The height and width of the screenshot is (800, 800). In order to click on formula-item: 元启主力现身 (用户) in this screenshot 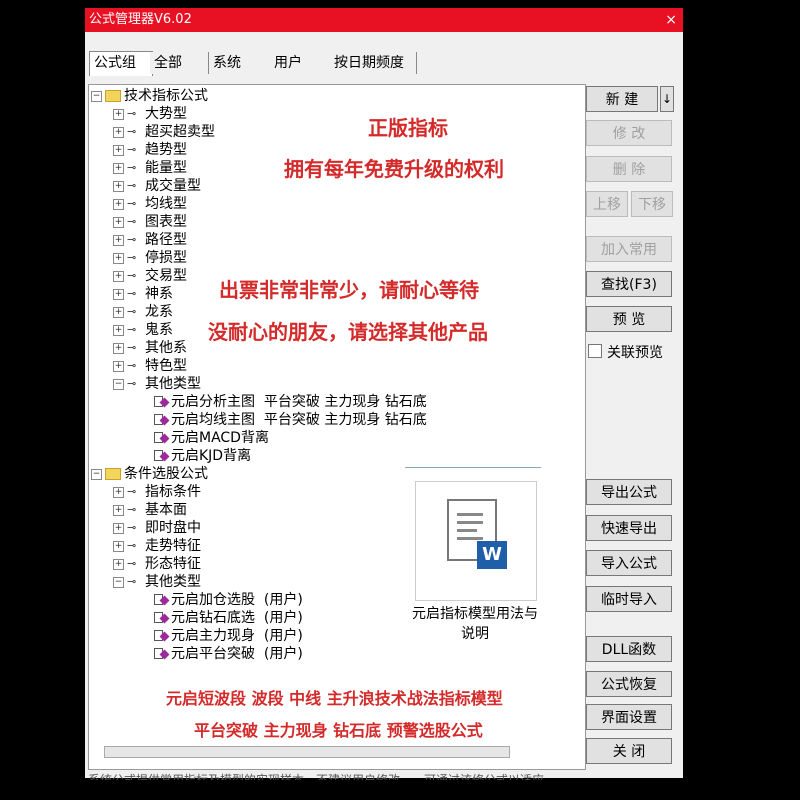, I will do `click(228, 636)`.